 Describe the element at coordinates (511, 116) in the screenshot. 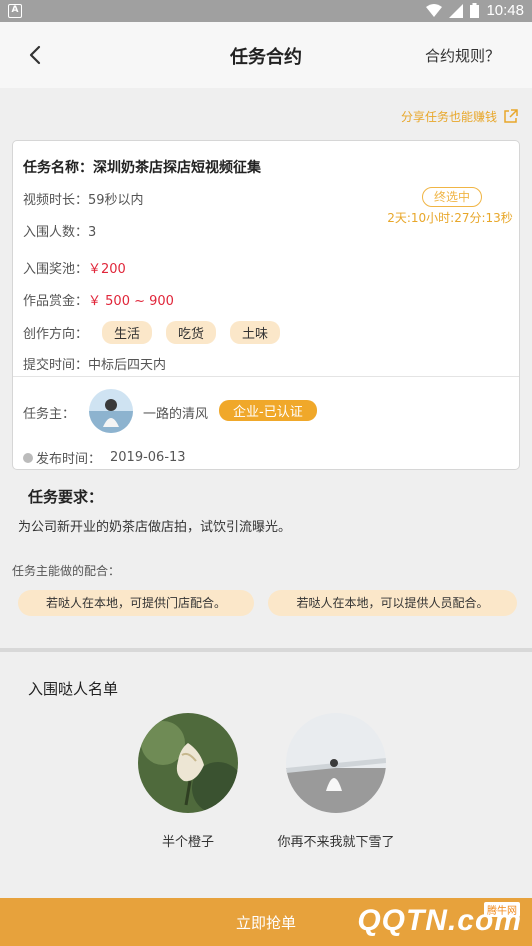

I see `external-link-icon` at that location.